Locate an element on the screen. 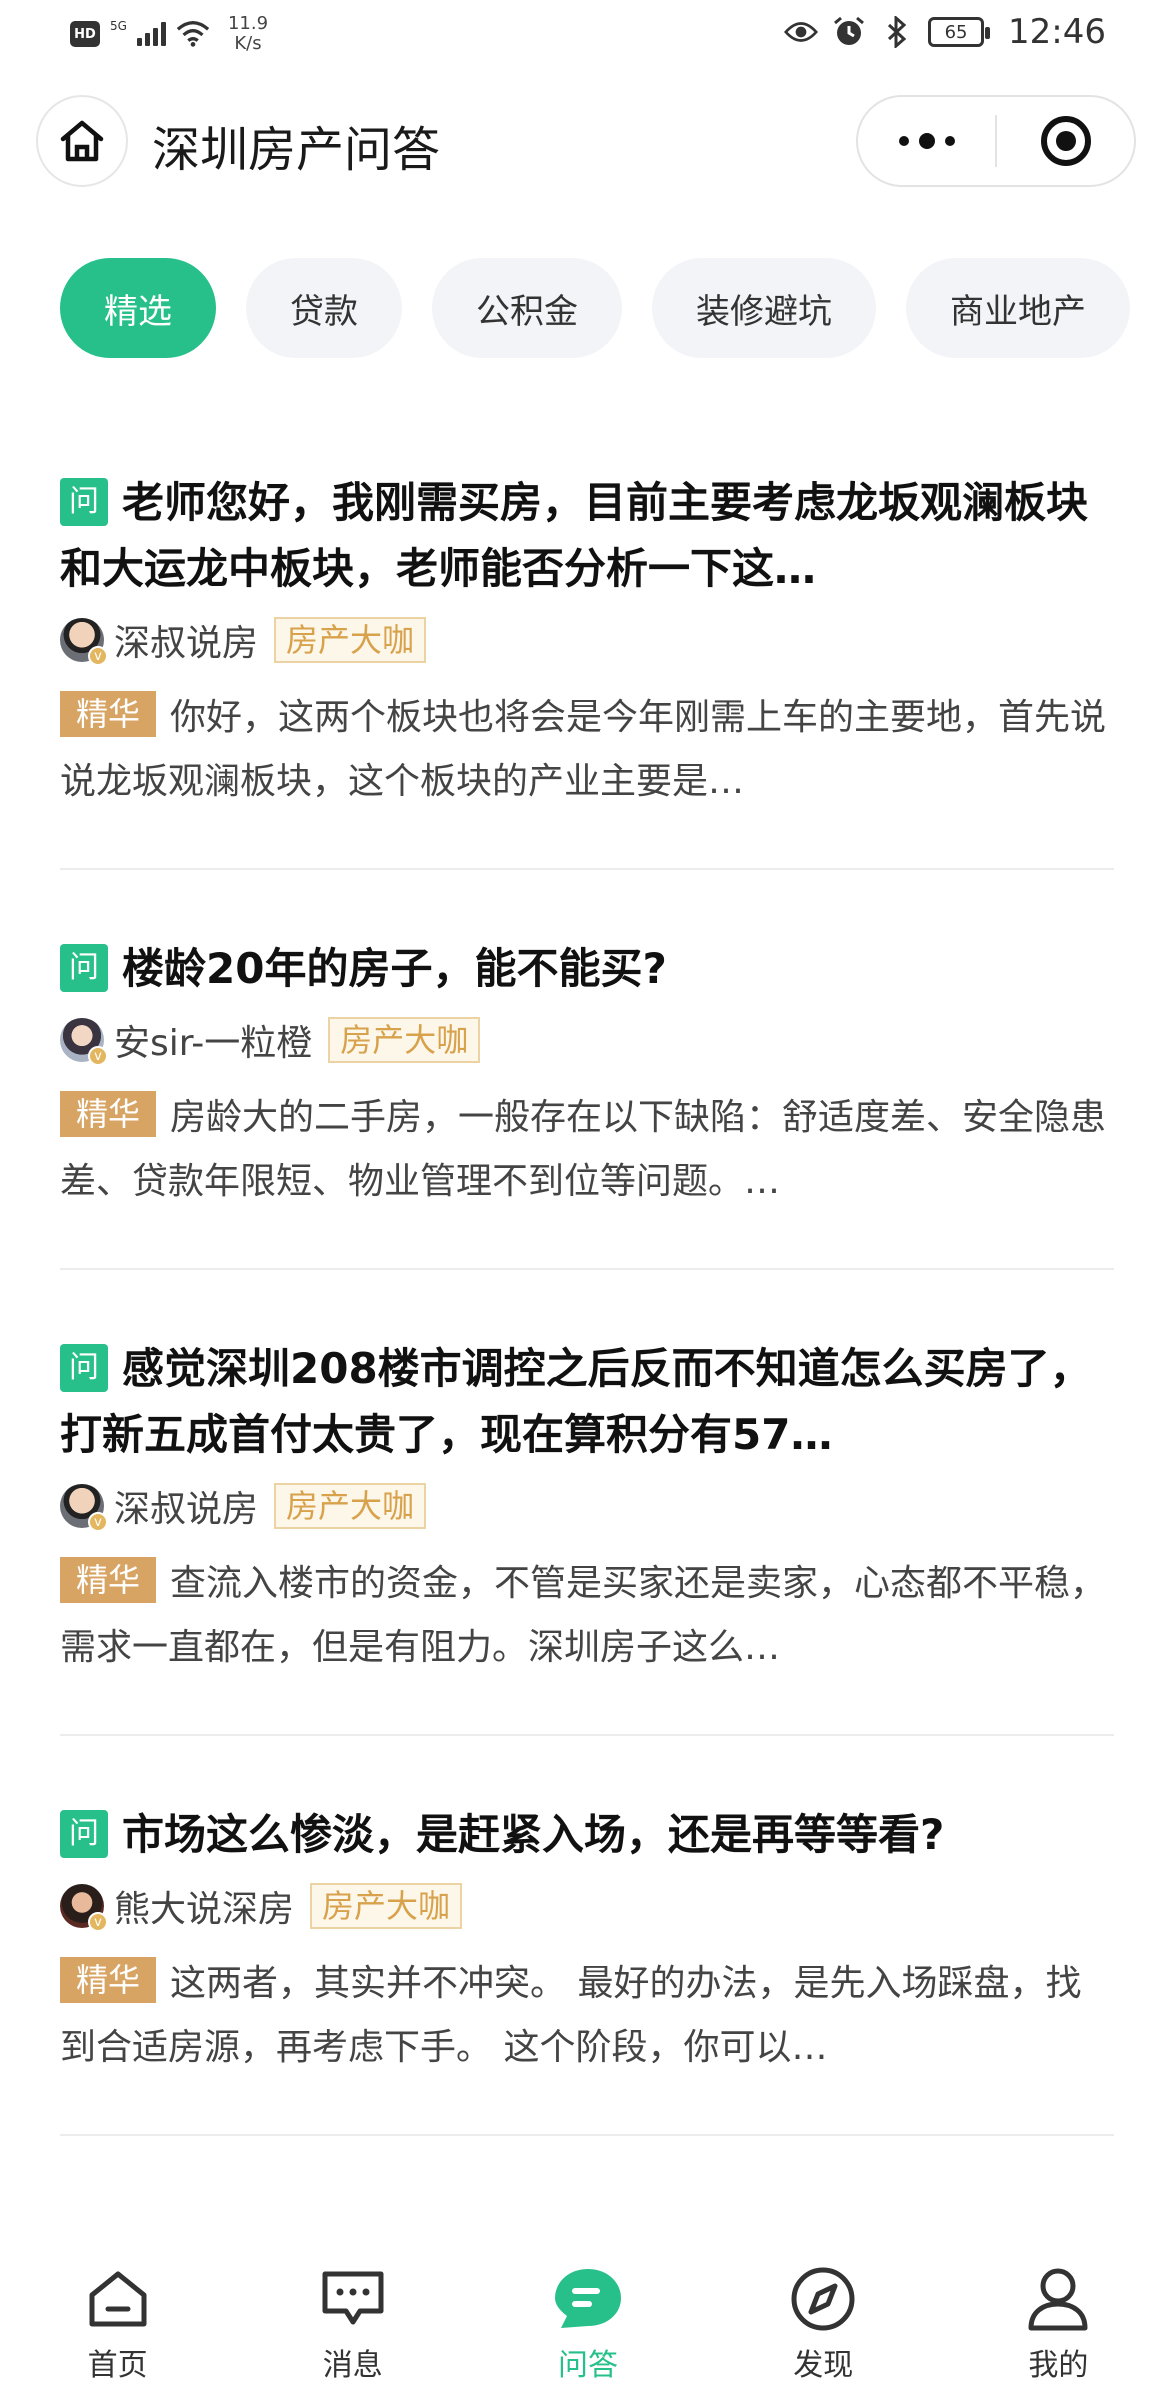 The height and width of the screenshot is (2400, 1176). target-icon is located at coordinates (1065, 141).